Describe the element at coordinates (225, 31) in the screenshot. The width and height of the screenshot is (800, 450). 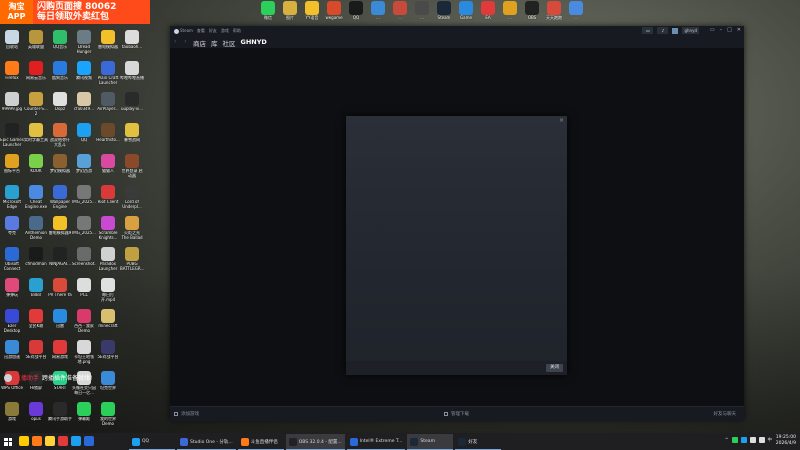
I see `steam-menu-item: 游戏` at that location.